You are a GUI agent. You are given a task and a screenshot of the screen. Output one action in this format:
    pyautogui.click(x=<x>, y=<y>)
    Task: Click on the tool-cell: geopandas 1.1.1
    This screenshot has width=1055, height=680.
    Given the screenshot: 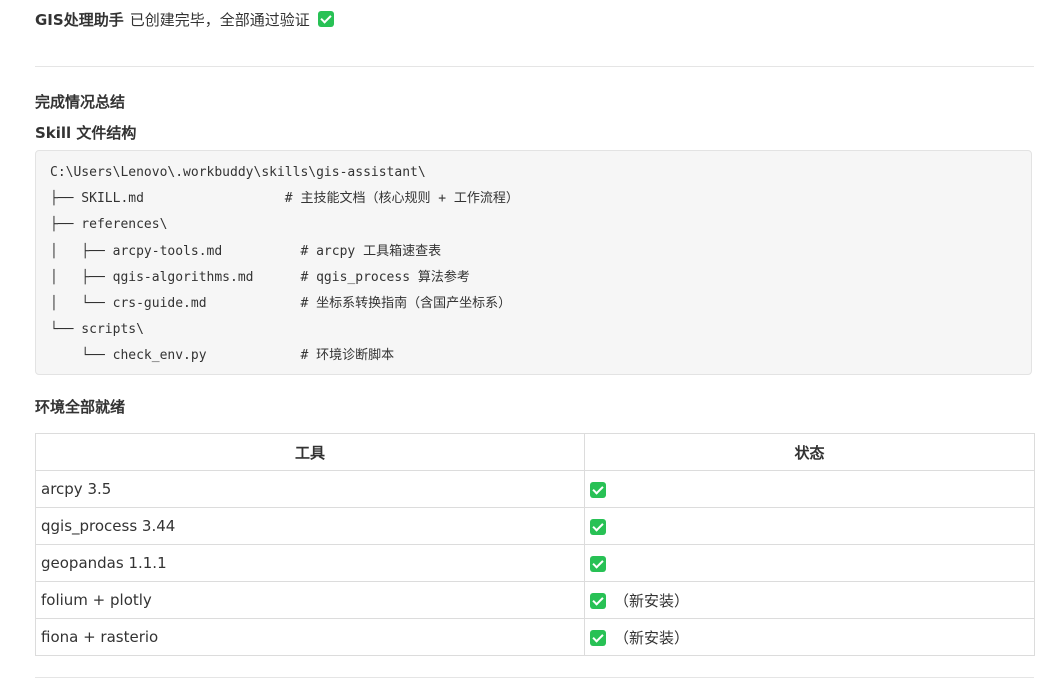 What is the action you would take?
    pyautogui.click(x=310, y=563)
    